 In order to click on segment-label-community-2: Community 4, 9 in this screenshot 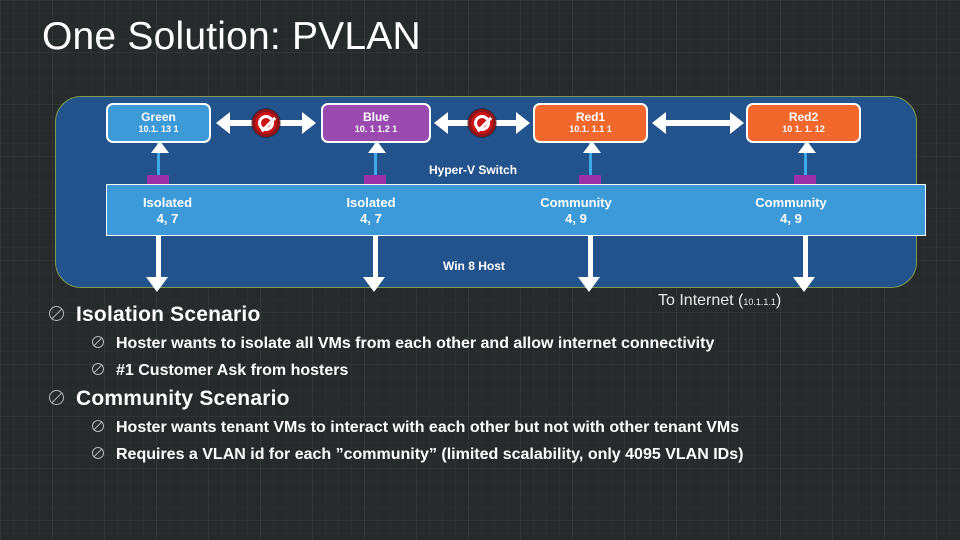, I will do `click(791, 211)`.